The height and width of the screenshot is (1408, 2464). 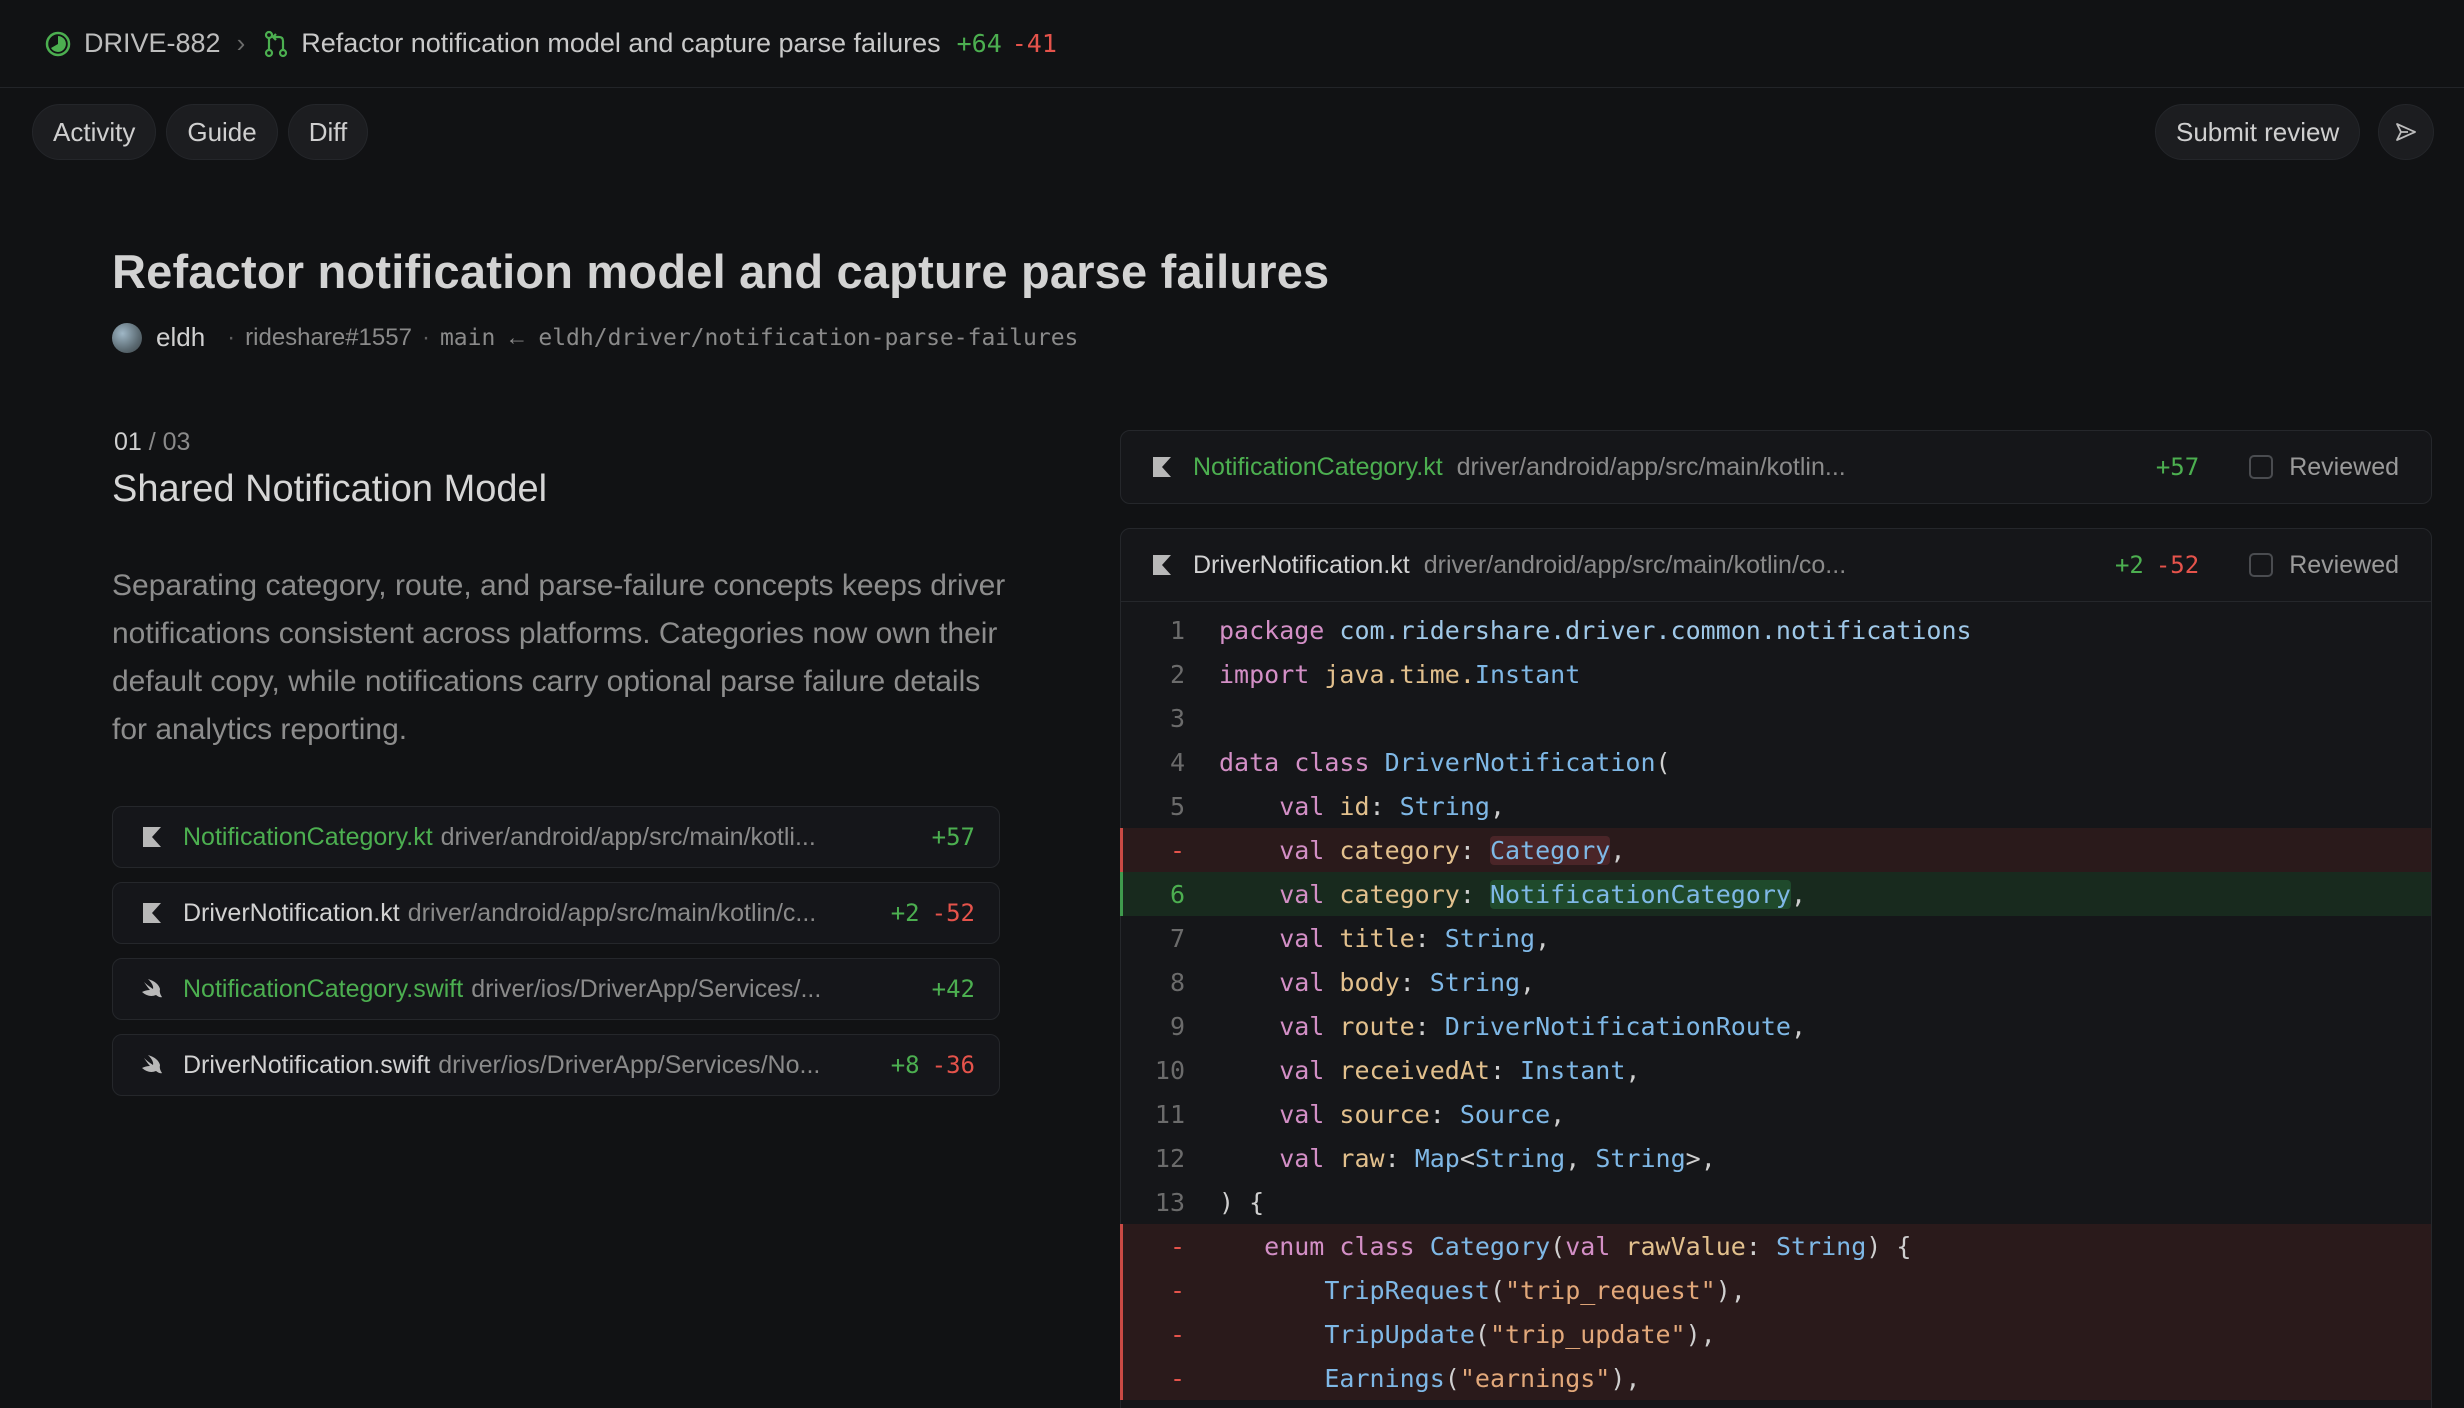 What do you see at coordinates (307, 1064) in the screenshot?
I see `file-name: DriverNotification.swift` at bounding box center [307, 1064].